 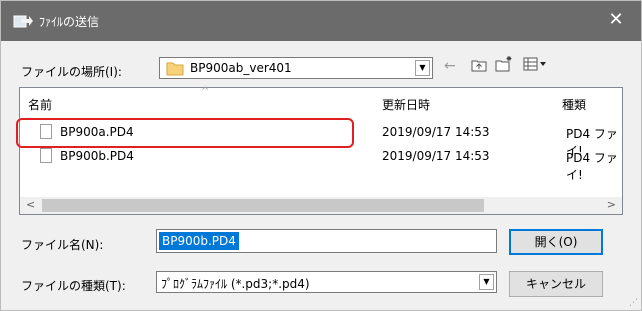 What do you see at coordinates (241, 68) in the screenshot?
I see `location-value: BP900ab_ver401` at bounding box center [241, 68].